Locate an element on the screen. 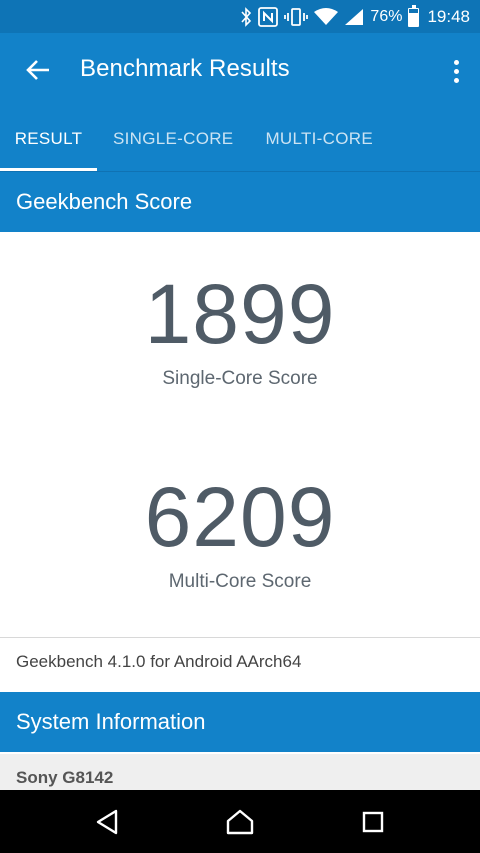 The width and height of the screenshot is (480, 853). more-options-button is located at coordinates (456, 71).